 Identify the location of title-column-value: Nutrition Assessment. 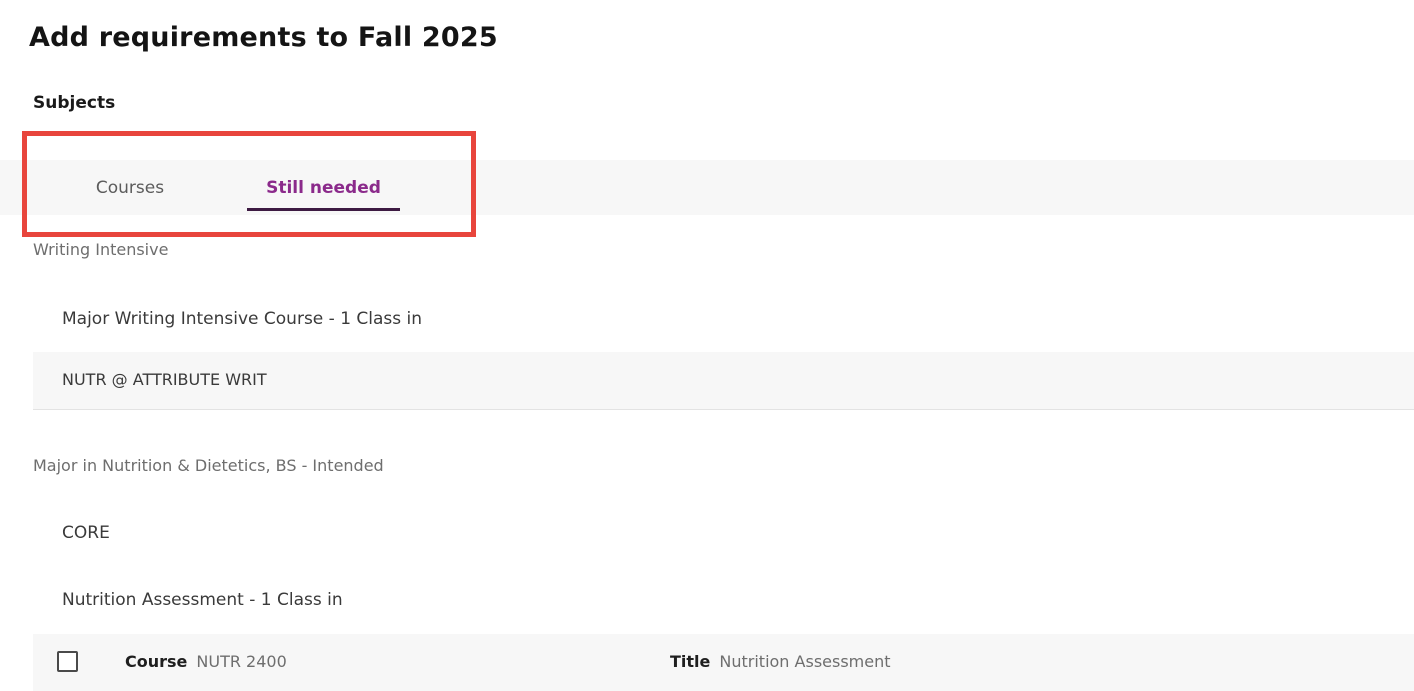
(805, 661).